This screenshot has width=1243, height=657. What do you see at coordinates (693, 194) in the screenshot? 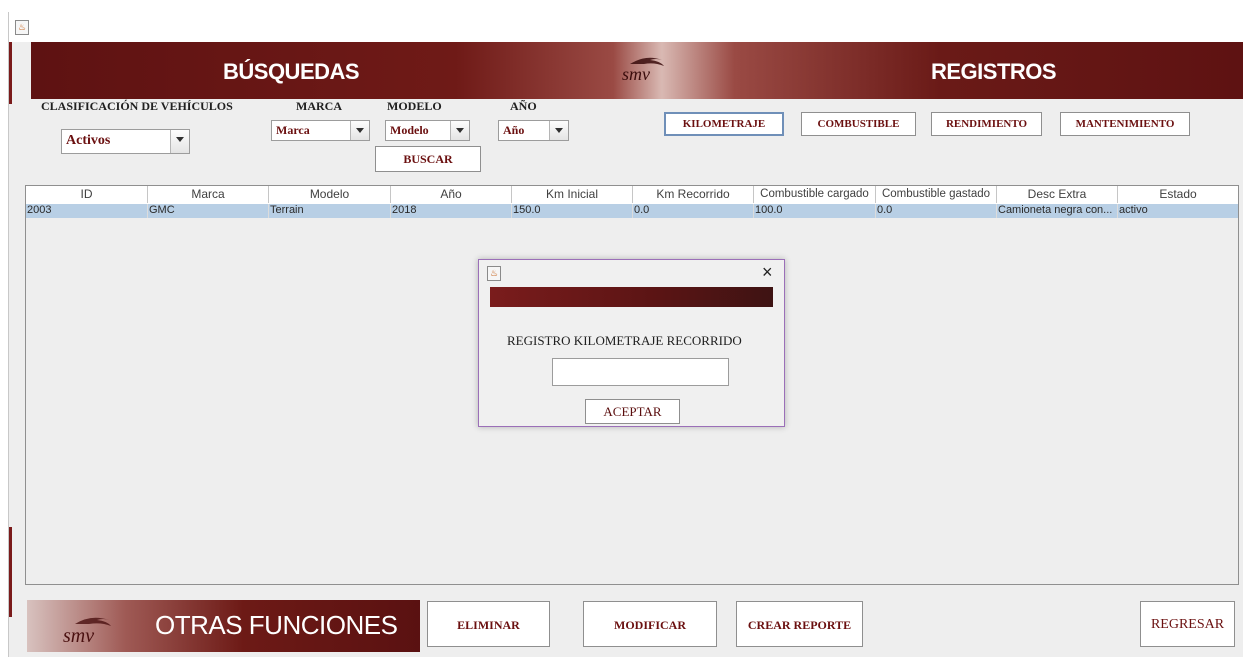
I see `column-header-km-recorrido: Km Recorrido` at bounding box center [693, 194].